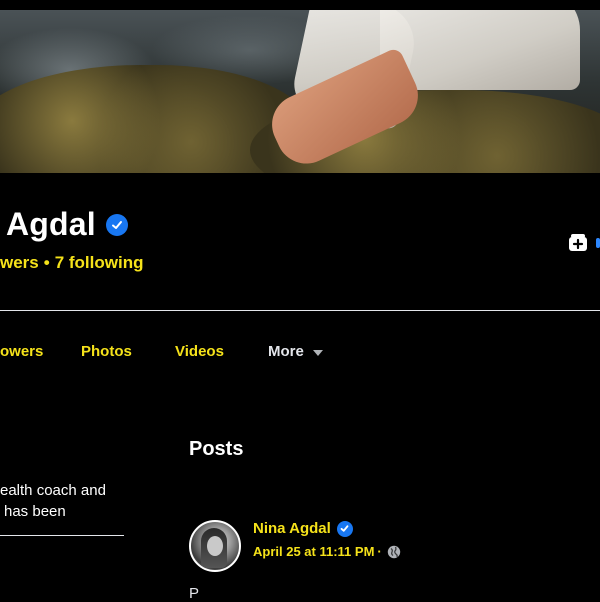 This screenshot has width=600, height=602. What do you see at coordinates (598, 243) in the screenshot?
I see `message-button-edge` at bounding box center [598, 243].